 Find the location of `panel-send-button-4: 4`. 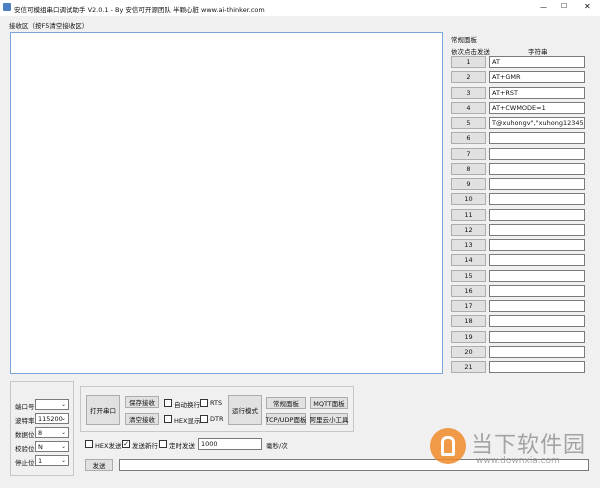

panel-send-button-4: 4 is located at coordinates (468, 107).